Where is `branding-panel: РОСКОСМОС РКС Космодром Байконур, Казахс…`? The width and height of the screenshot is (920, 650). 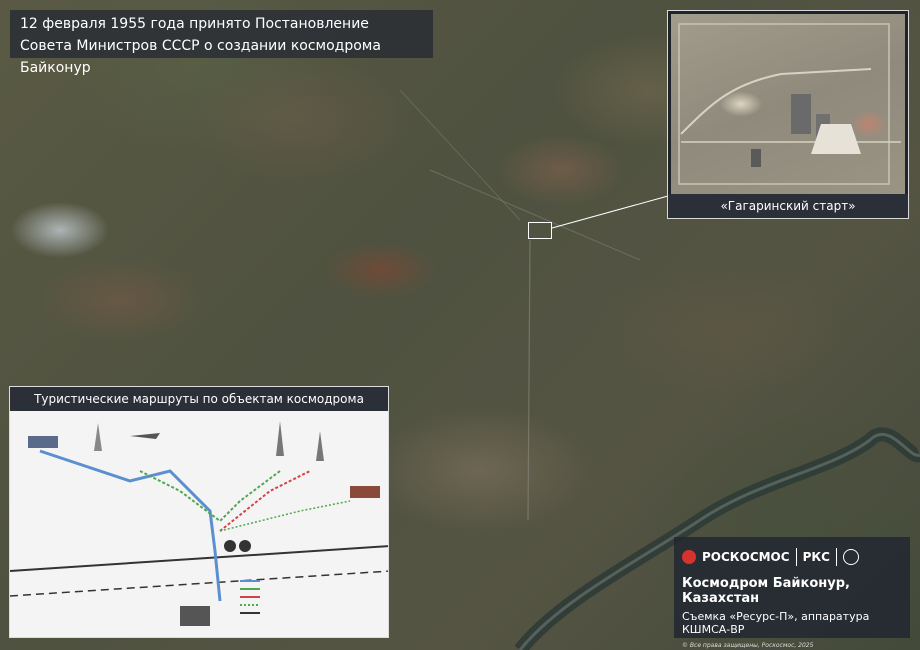
branding-panel: РОСКОСМОС РКС Космодром Байконур, Казахс… is located at coordinates (792, 593).